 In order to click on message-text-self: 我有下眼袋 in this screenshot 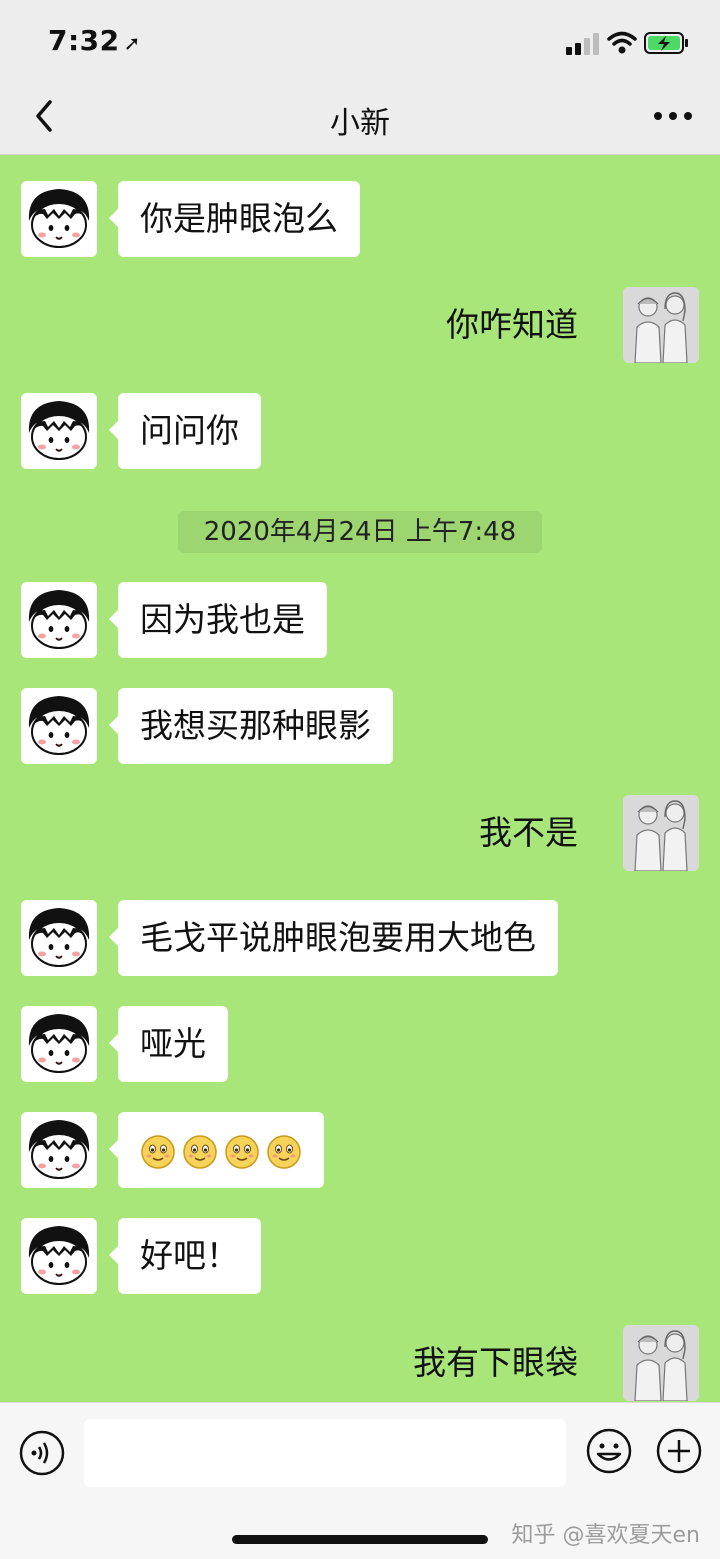, I will do `click(495, 1363)`.